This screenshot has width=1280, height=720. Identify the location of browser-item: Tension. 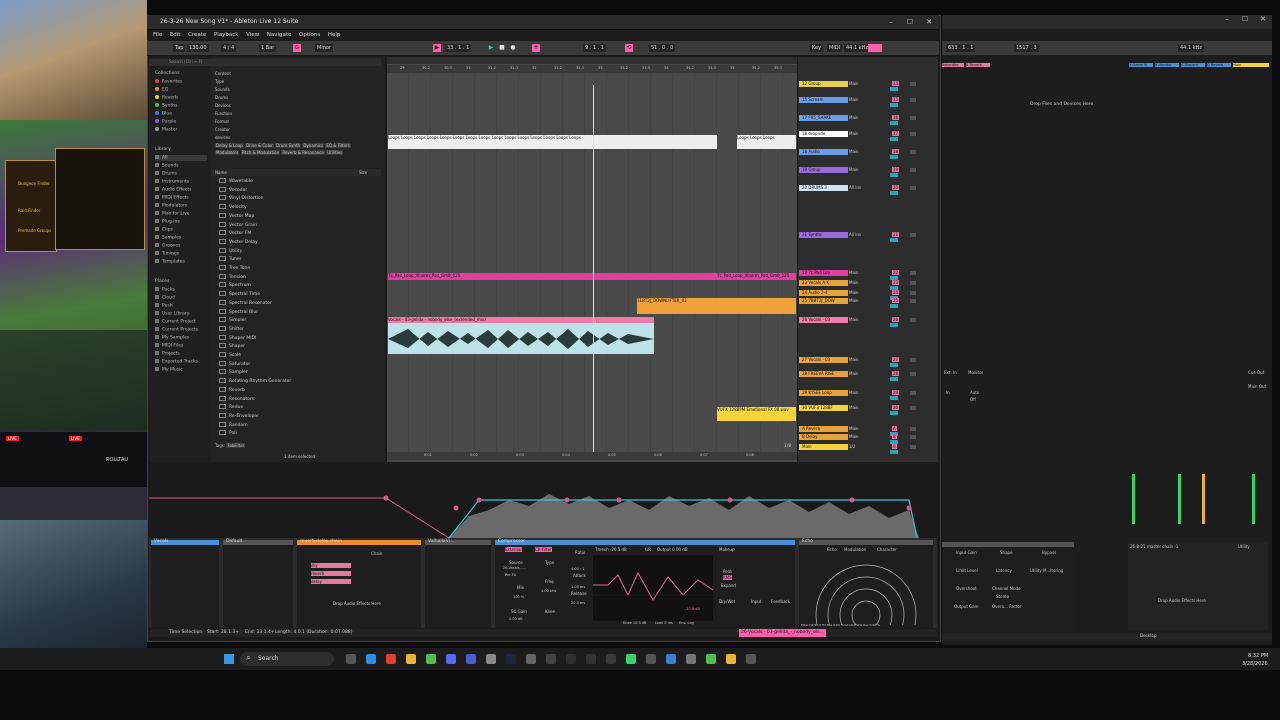
(232, 276).